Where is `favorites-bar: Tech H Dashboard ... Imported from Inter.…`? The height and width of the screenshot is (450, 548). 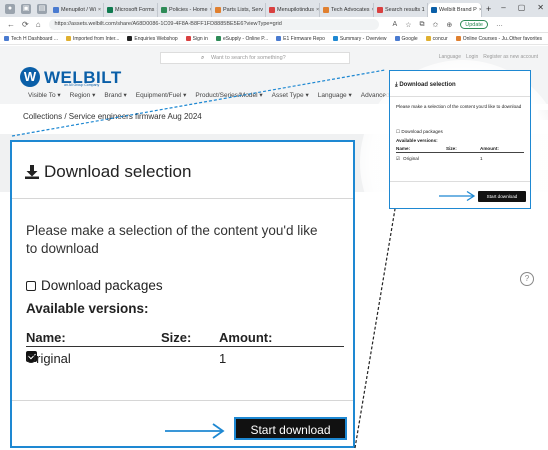
favorites-bar: Tech H Dashboard ... Imported from Inter.… is located at coordinates (274, 39).